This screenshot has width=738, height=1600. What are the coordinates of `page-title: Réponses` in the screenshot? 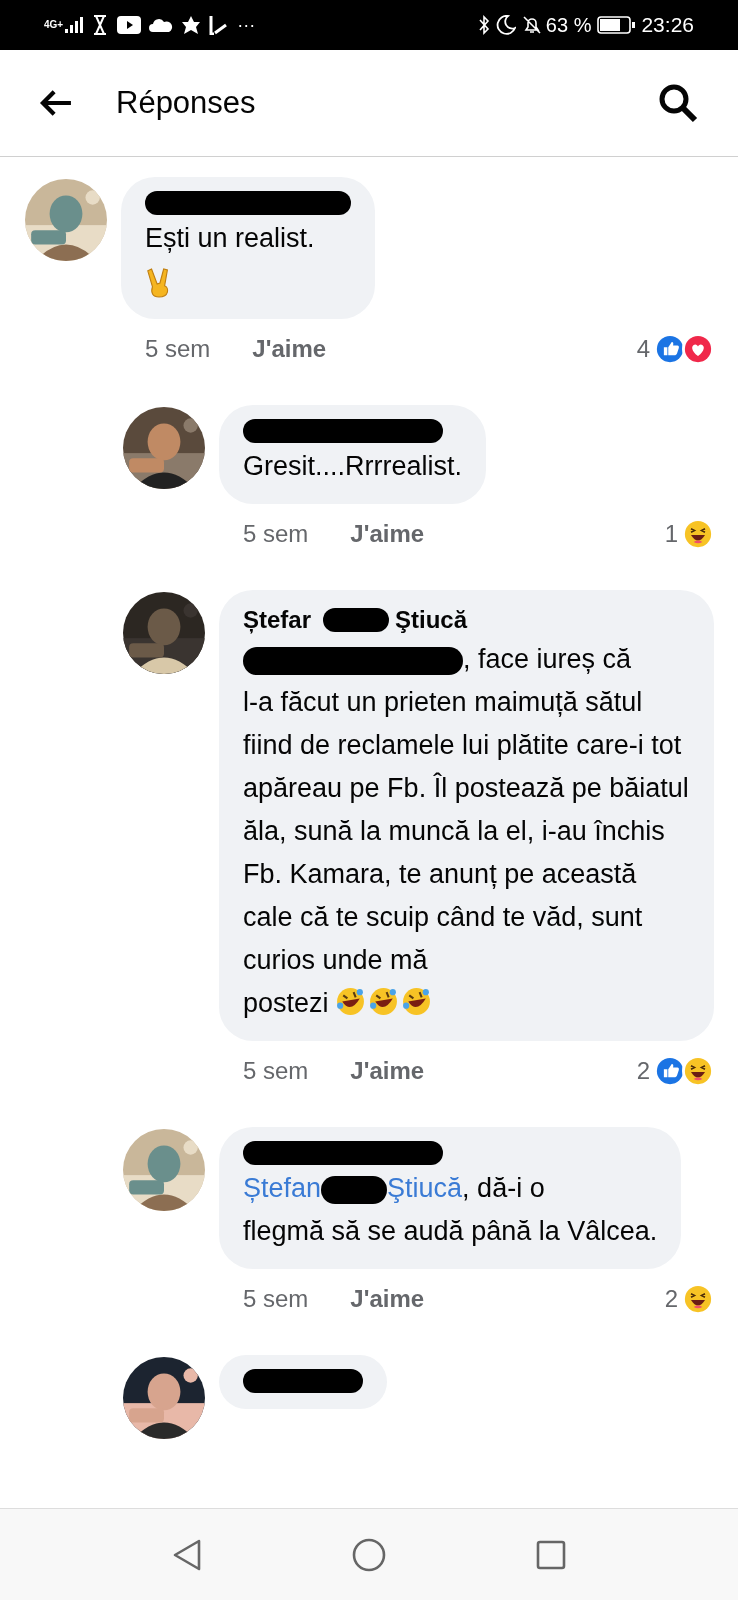 It's located at (186, 102).